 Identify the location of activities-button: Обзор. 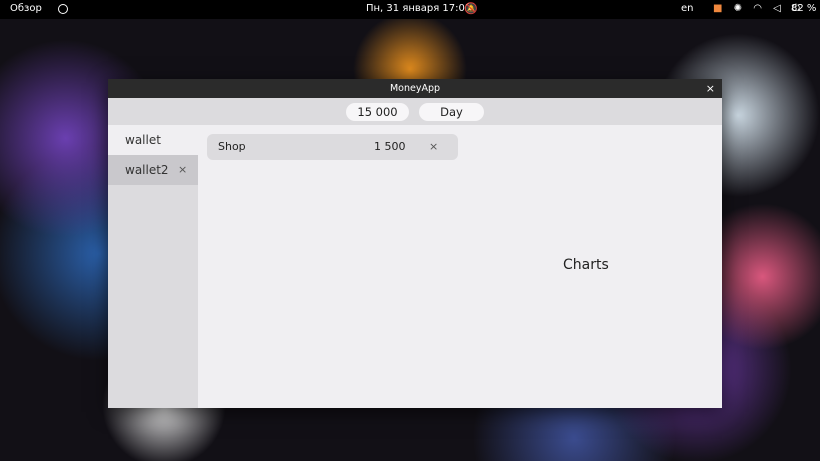
(26, 8).